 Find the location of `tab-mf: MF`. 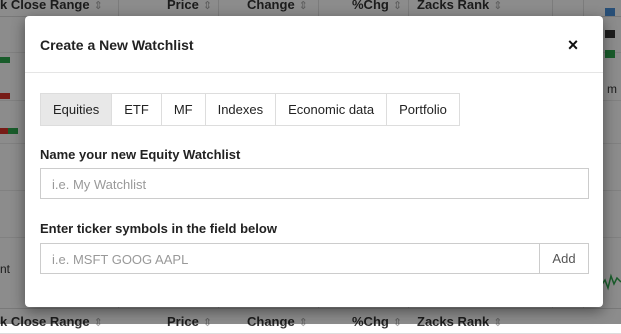

tab-mf: MF is located at coordinates (183, 109).